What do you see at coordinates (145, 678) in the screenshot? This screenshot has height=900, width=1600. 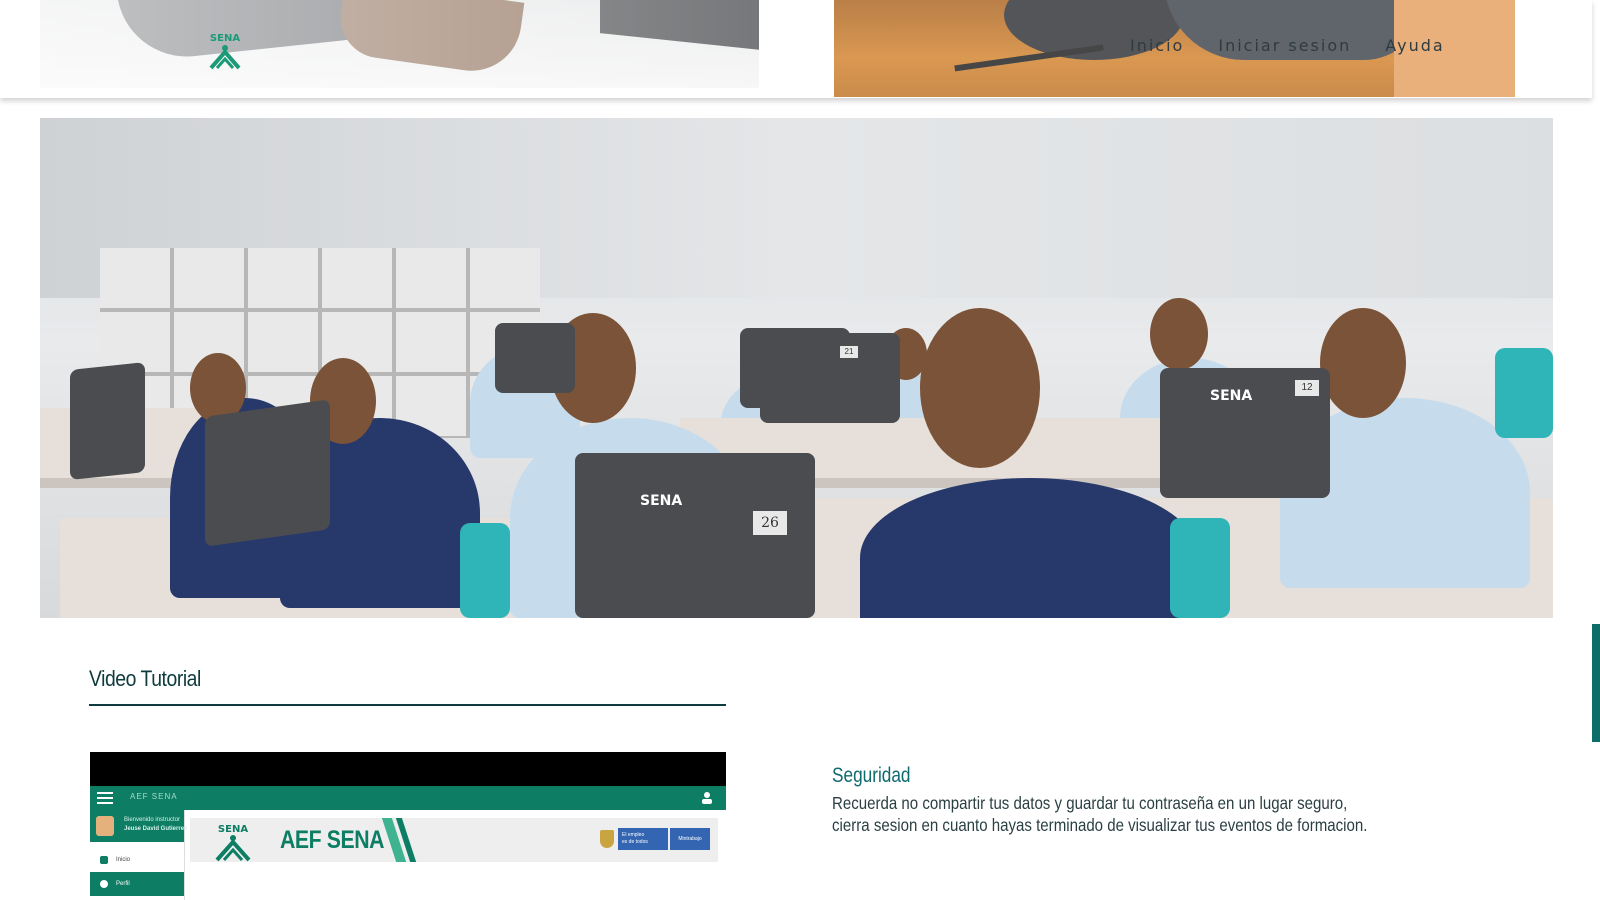 I see `video-section-title: Video Tutorial` at bounding box center [145, 678].